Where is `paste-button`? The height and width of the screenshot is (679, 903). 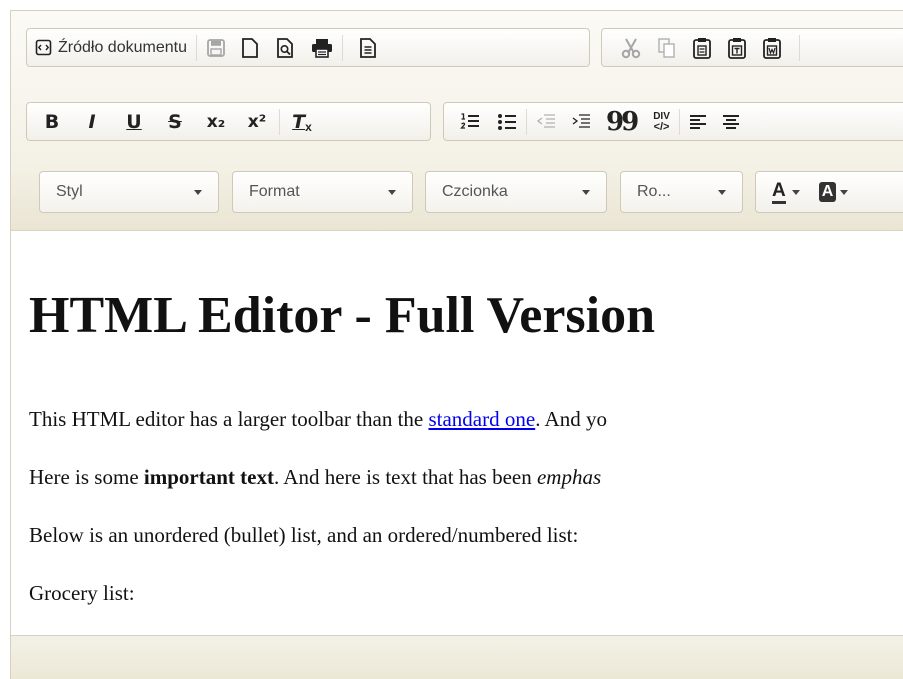 paste-button is located at coordinates (702, 48).